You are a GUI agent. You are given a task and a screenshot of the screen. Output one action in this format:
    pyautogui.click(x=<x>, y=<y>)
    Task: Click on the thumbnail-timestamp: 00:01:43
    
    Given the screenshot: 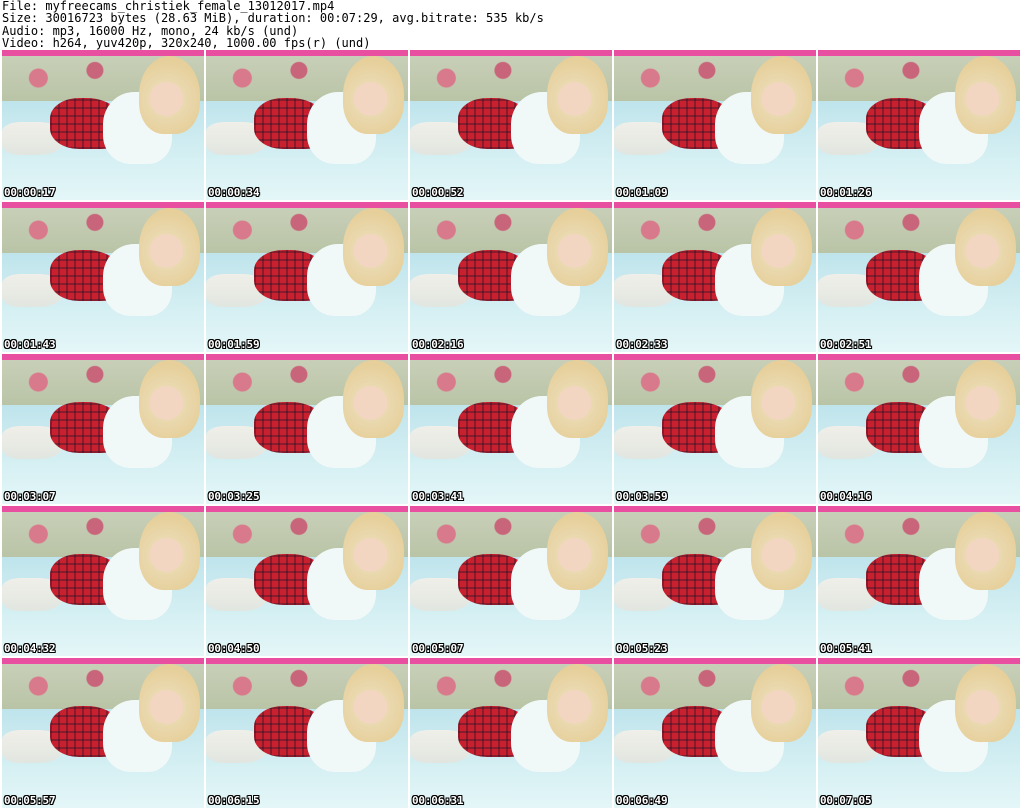 What is the action you would take?
    pyautogui.click(x=30, y=344)
    